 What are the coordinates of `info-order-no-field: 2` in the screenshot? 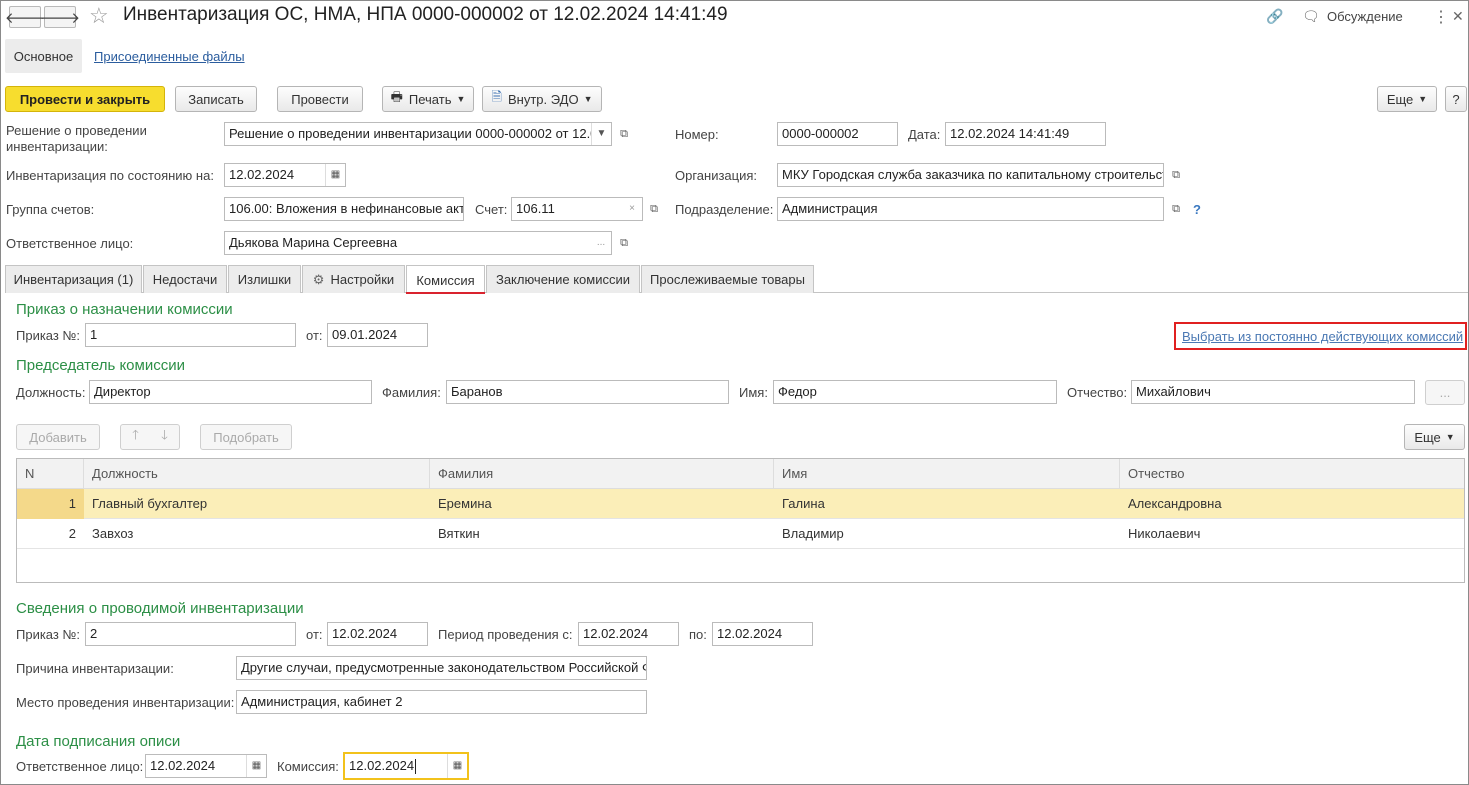 It's located at (190, 634).